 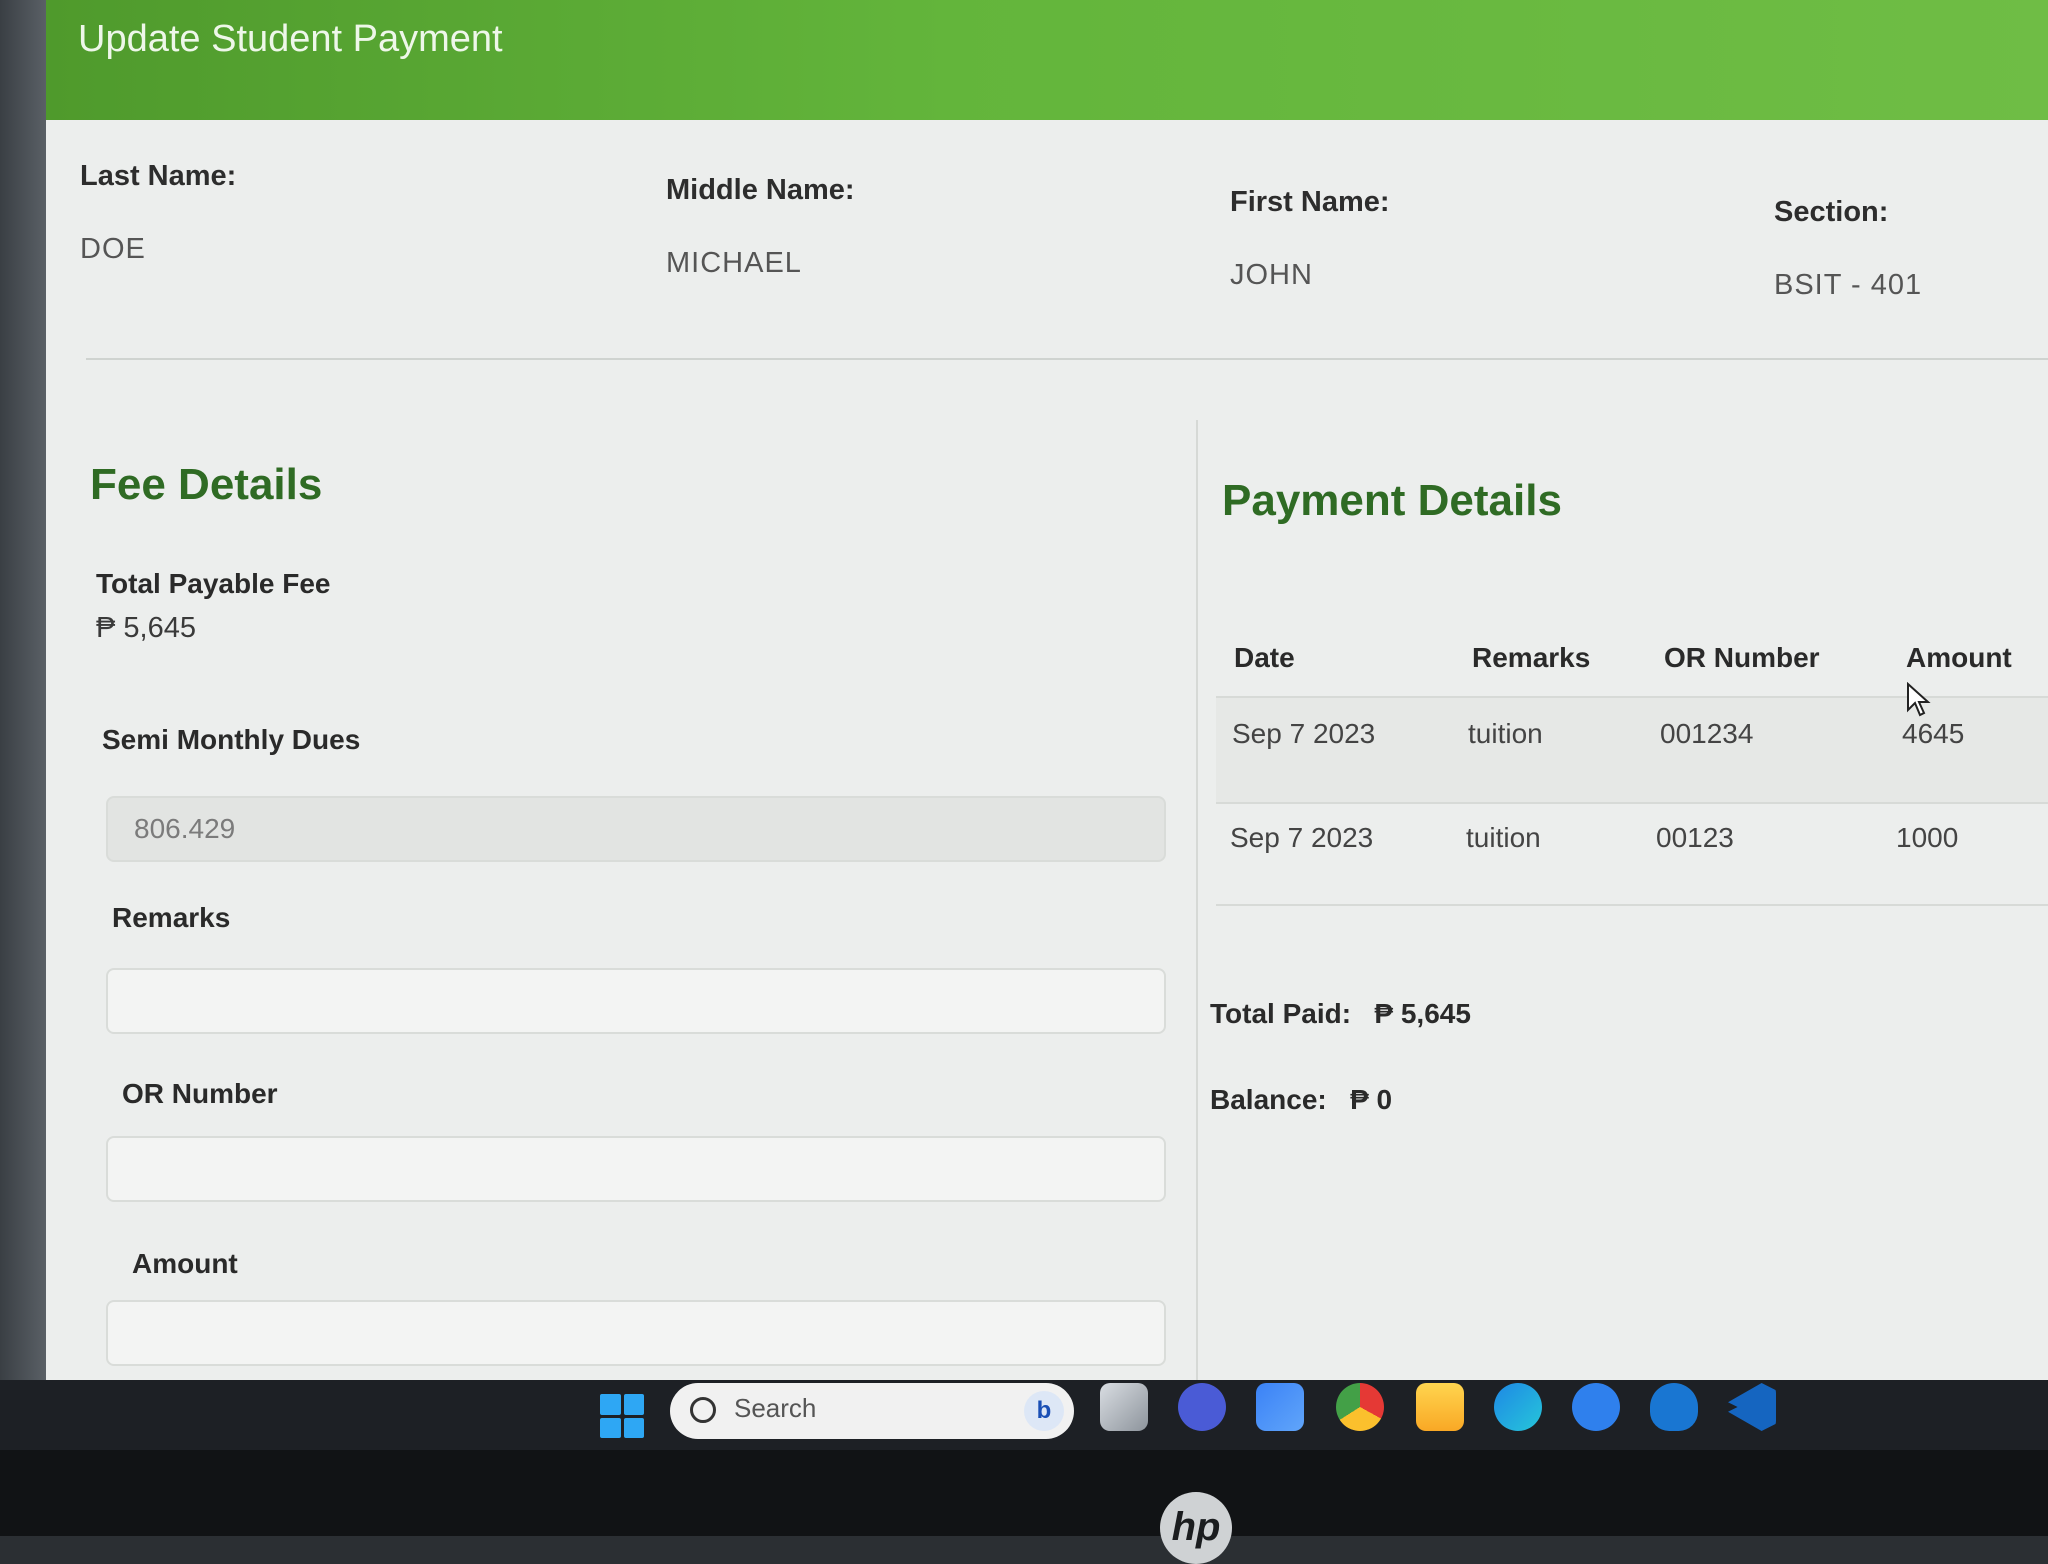 I want to click on search-icon, so click(x=703, y=1410).